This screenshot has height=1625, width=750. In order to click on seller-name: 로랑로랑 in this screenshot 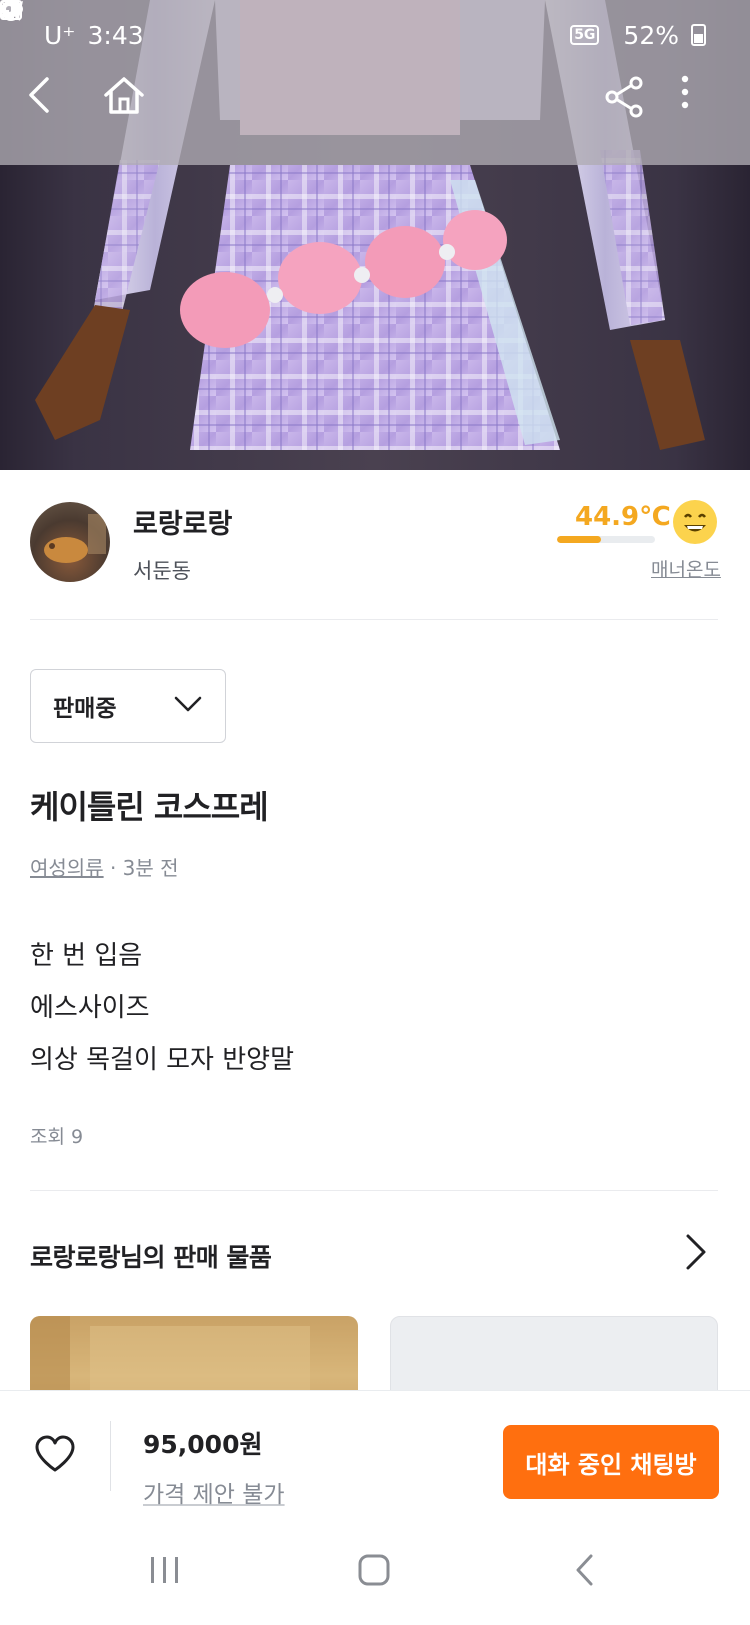, I will do `click(182, 521)`.